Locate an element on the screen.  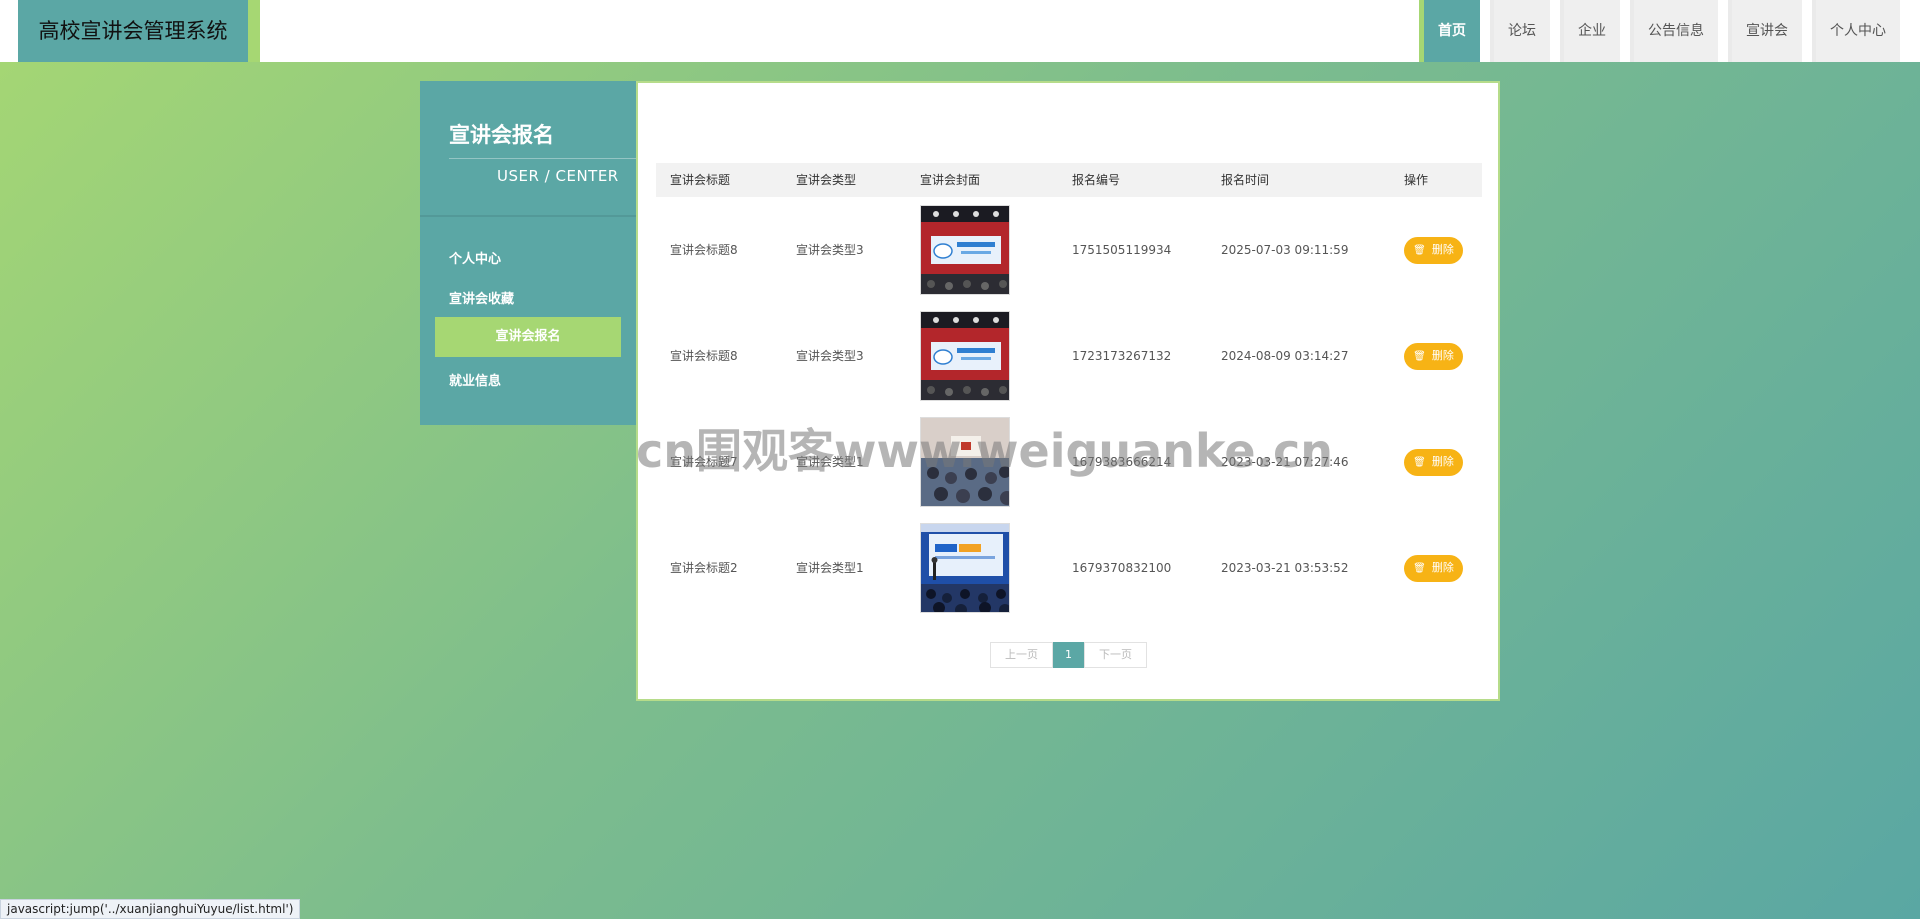
sidebar-subtitle: USER / CENTER is located at coordinates (558, 176).